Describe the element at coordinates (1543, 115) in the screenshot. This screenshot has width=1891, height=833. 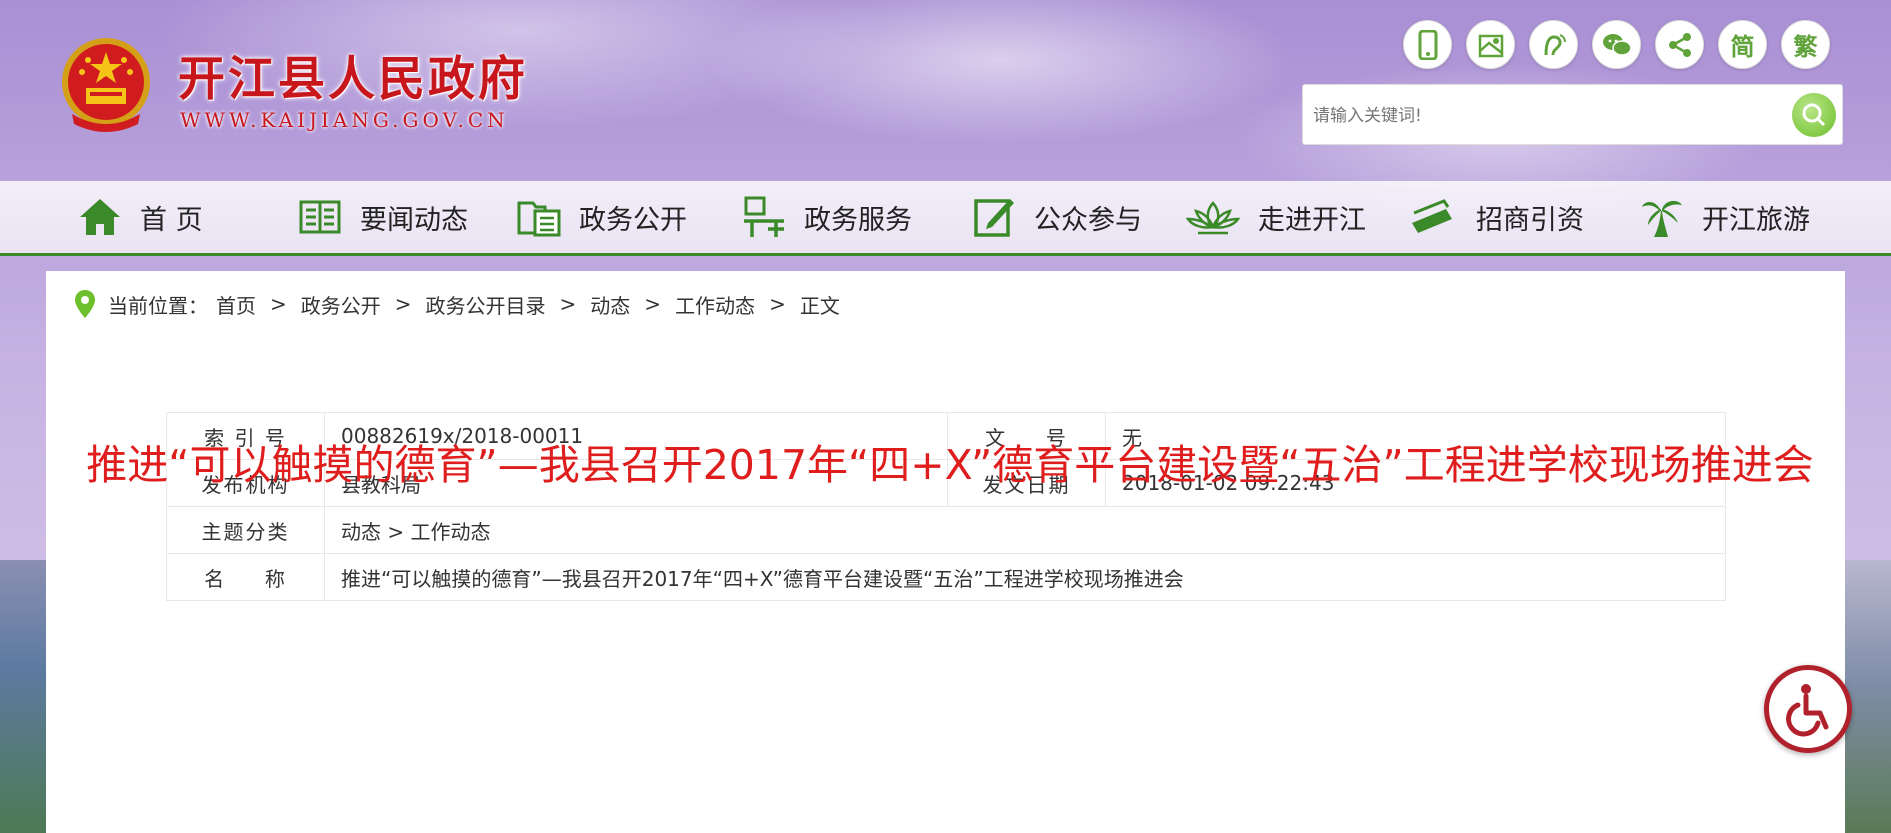
I see `search-input` at that location.